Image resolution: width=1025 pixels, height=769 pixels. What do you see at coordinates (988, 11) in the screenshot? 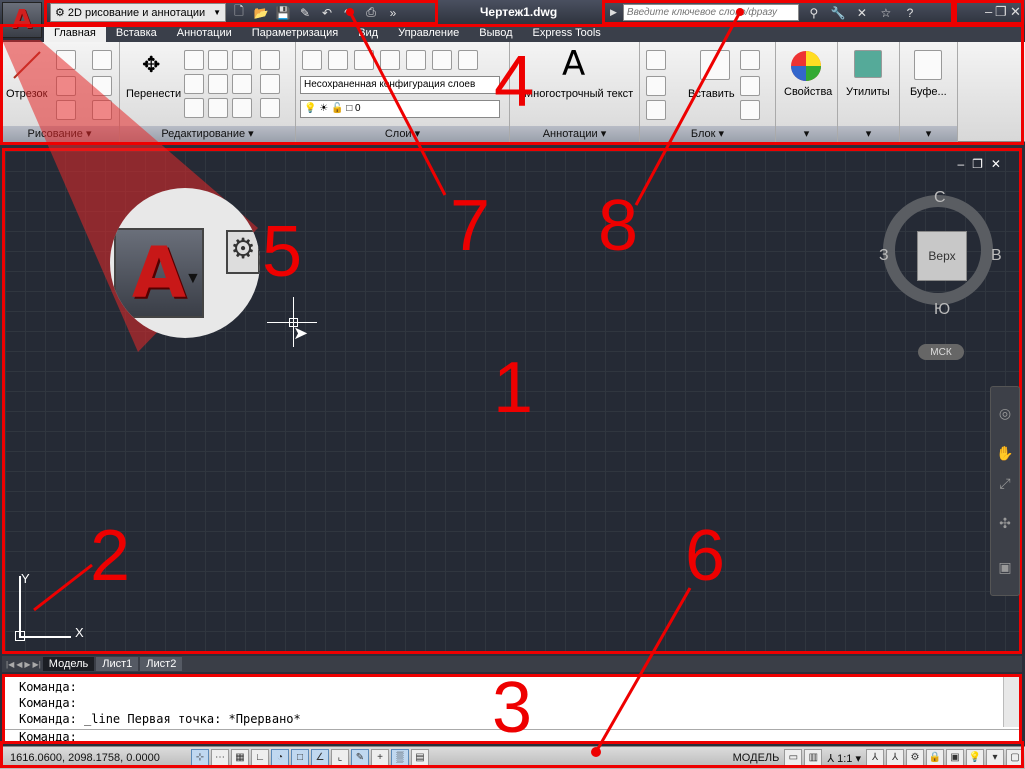
I see `minimize-icon: ‒` at bounding box center [988, 11].